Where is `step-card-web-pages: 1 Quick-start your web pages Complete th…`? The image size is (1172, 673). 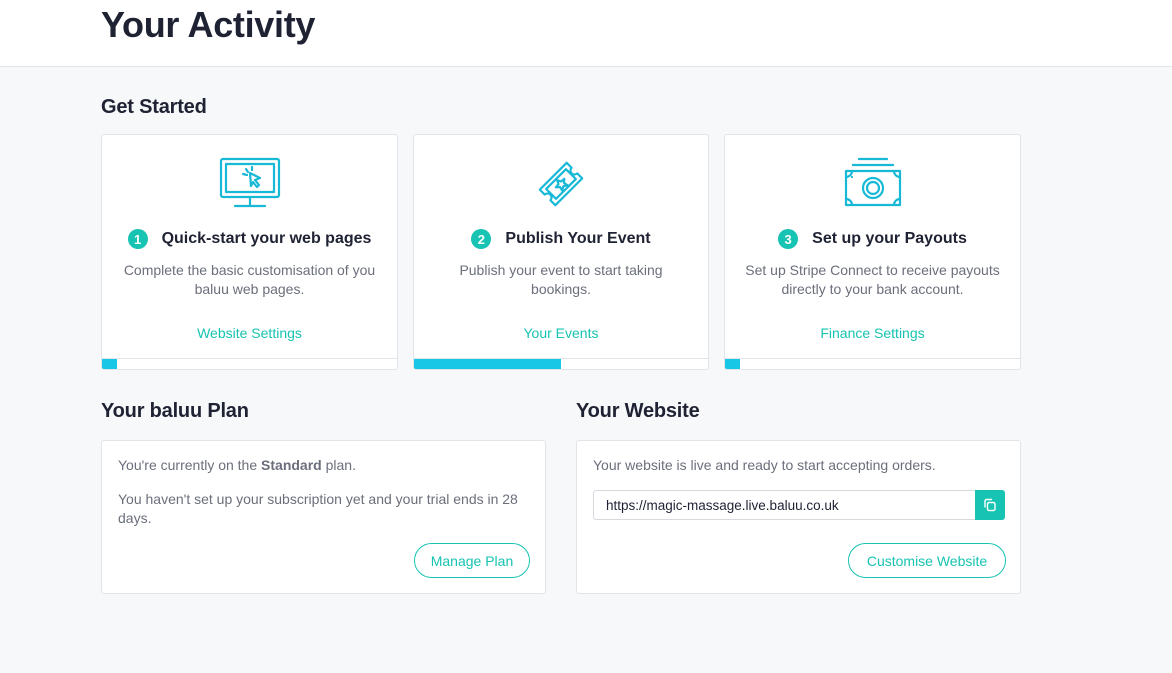 step-card-web-pages: 1 Quick-start your web pages Complete th… is located at coordinates (249, 252).